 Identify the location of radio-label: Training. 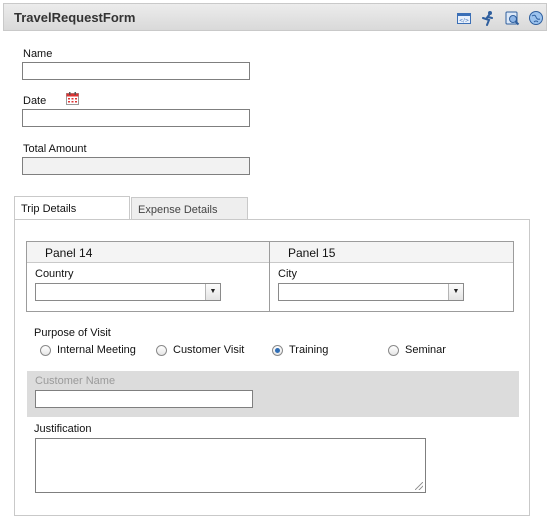
(309, 350).